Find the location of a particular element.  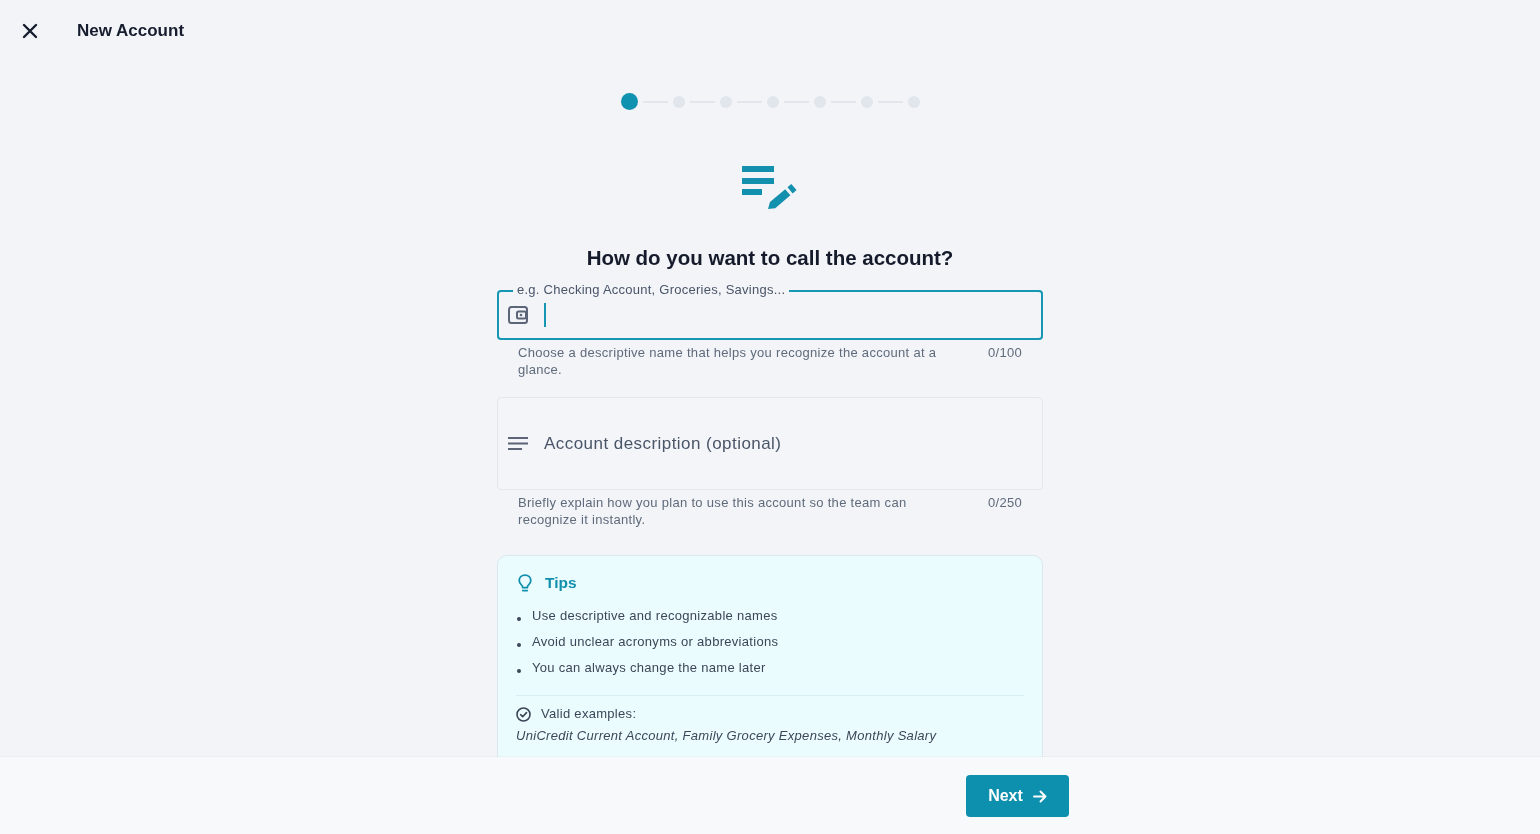

page-title: New Account is located at coordinates (131, 31).